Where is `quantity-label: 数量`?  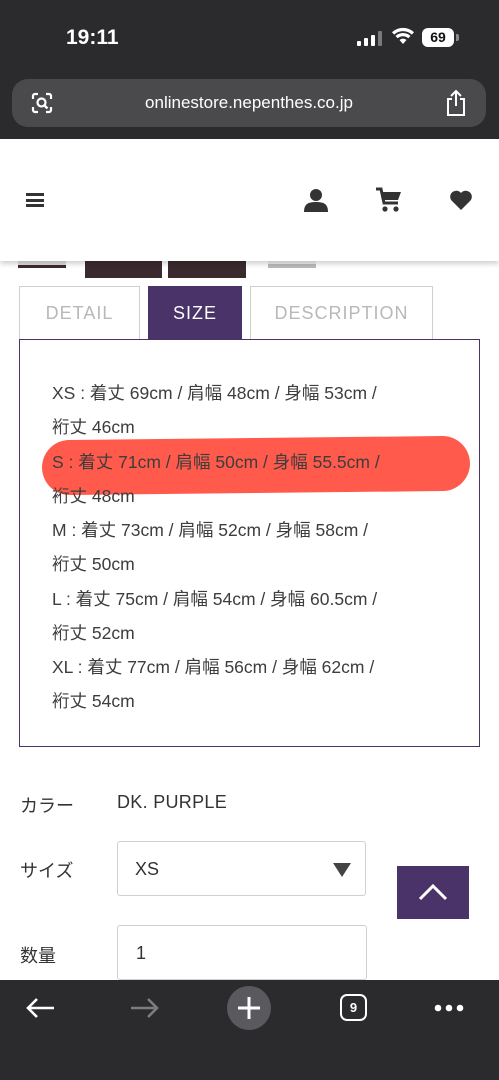
quantity-label: 数量 is located at coordinates (38, 956).